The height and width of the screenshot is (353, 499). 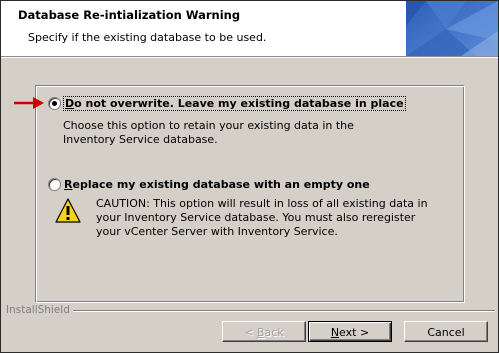 What do you see at coordinates (250, 332) in the screenshot?
I see `back-prefix: <` at bounding box center [250, 332].